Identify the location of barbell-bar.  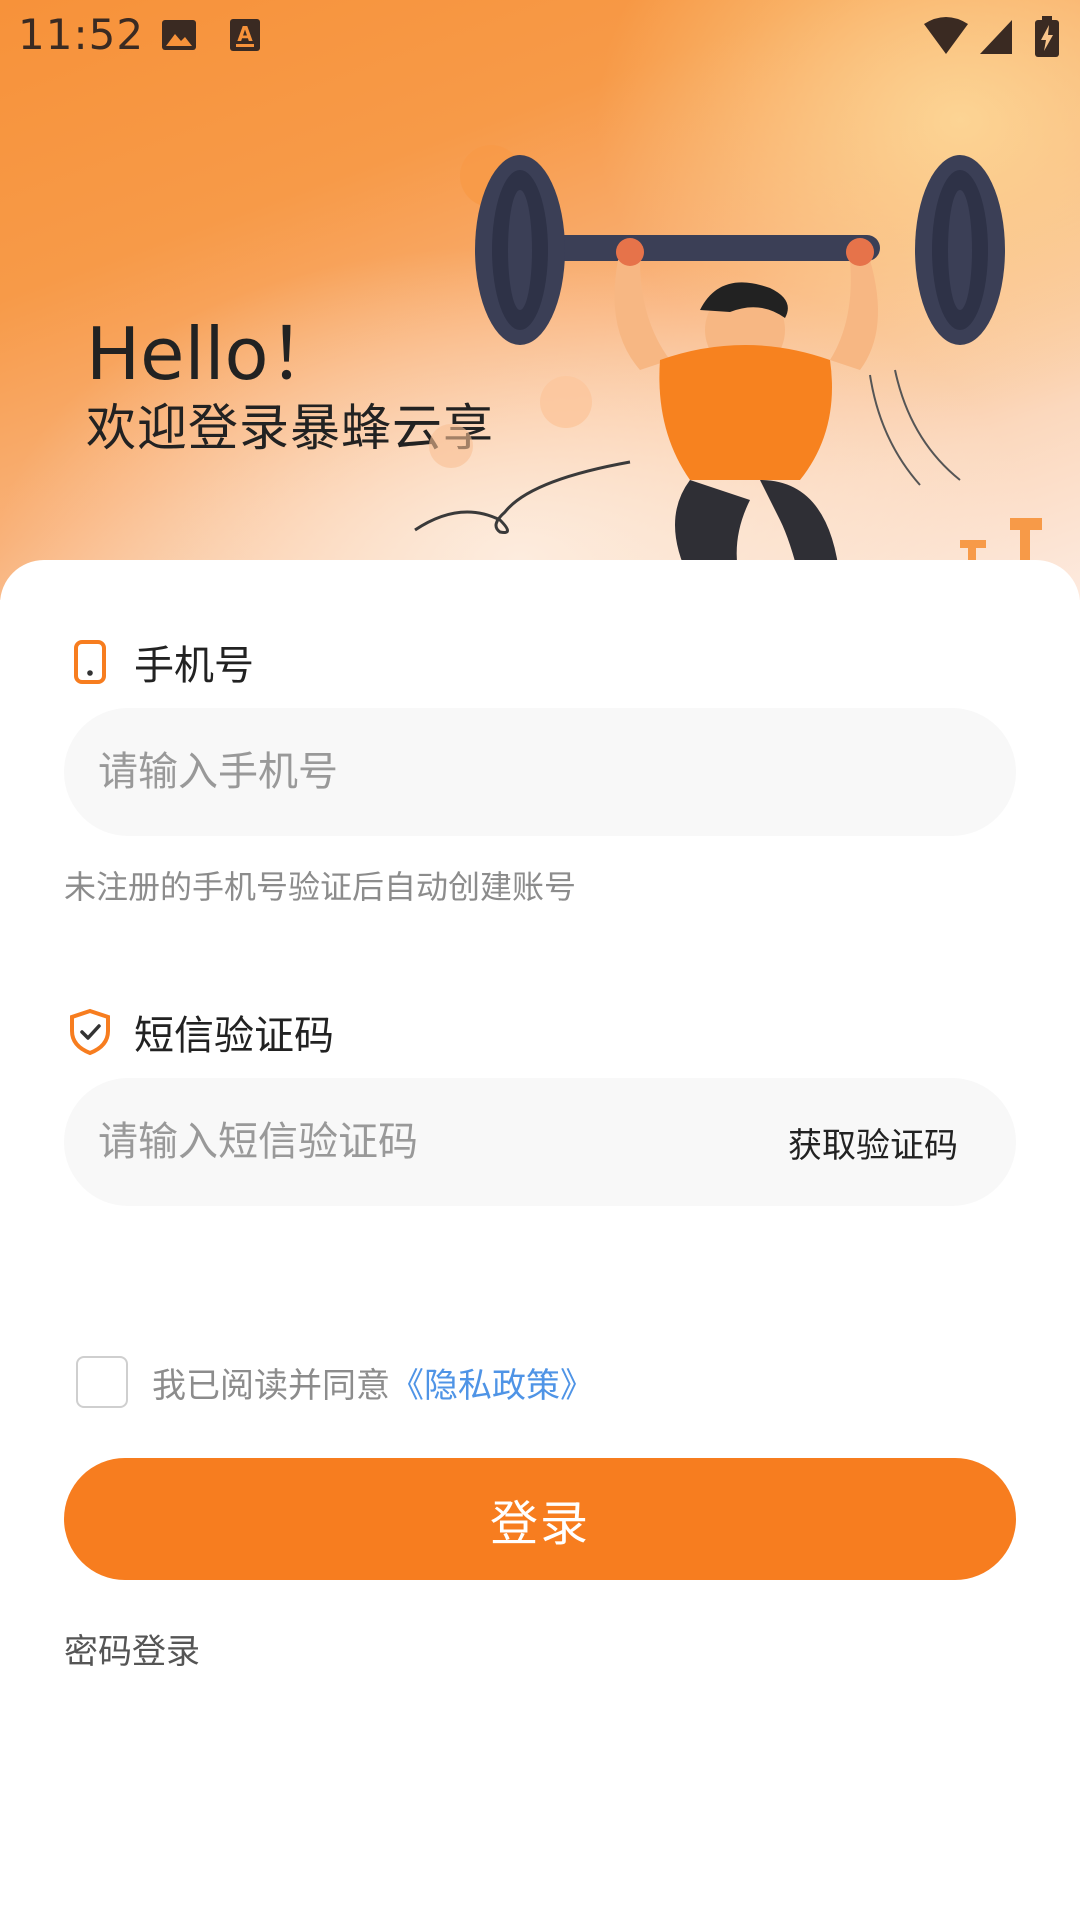
(700, 248).